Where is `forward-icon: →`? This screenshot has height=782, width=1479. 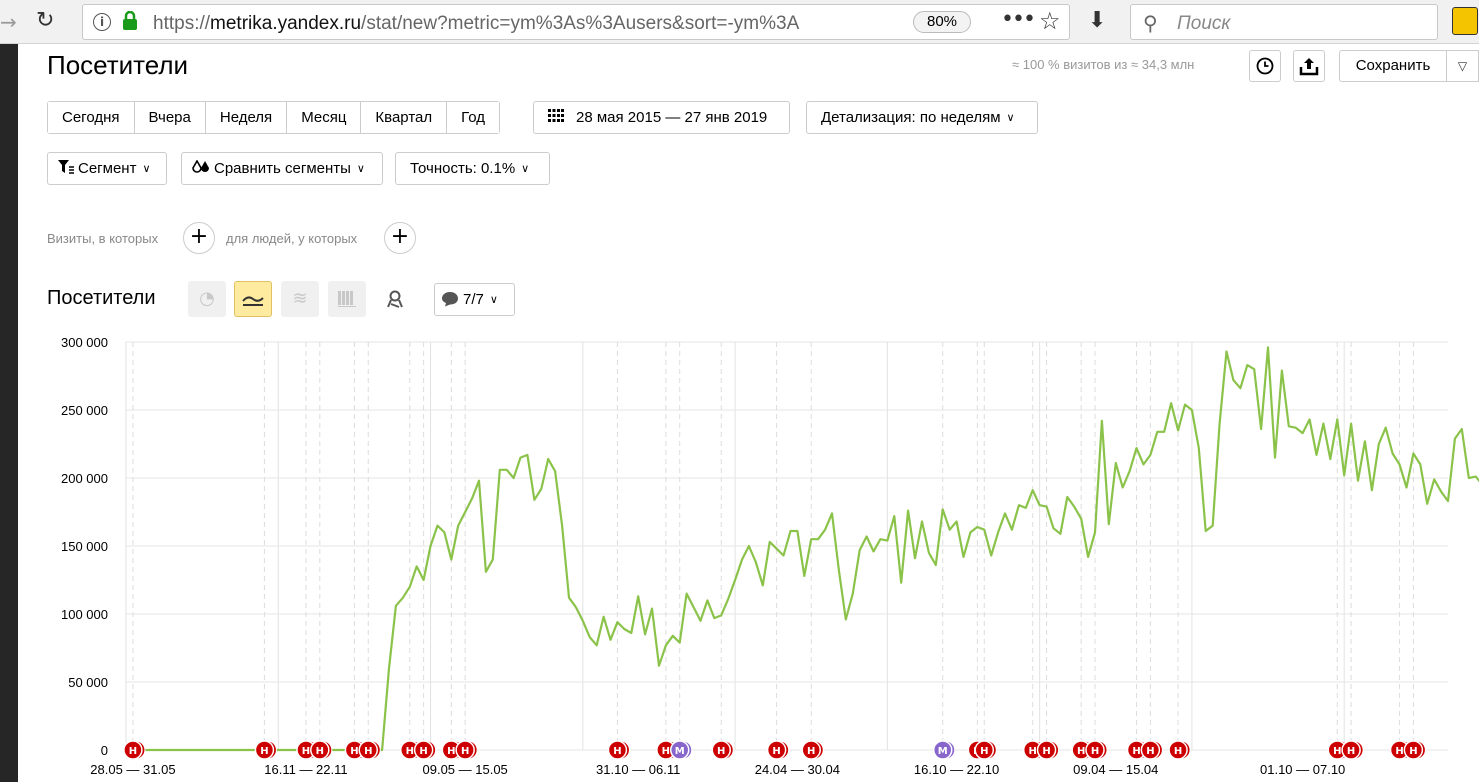 forward-icon: → is located at coordinates (8, 22).